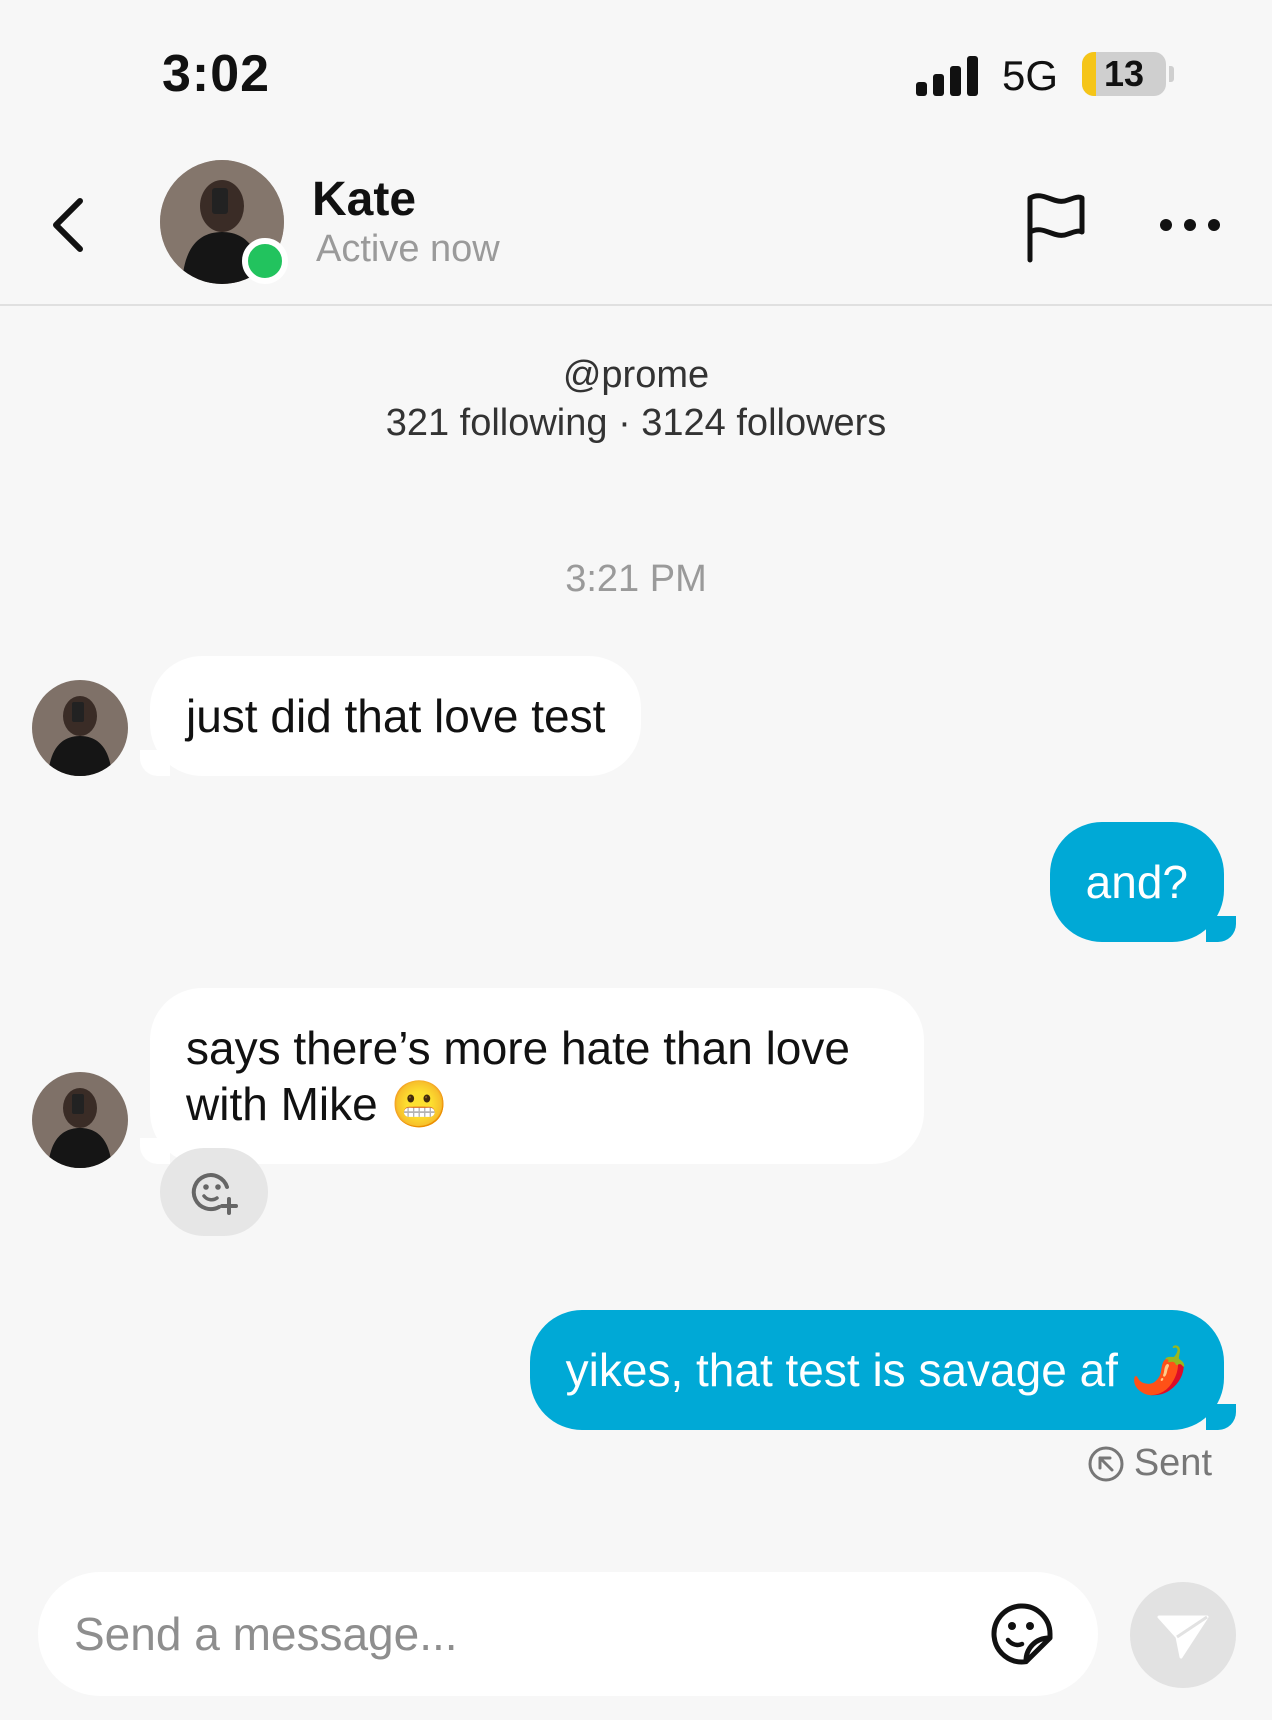 Image resolution: width=1272 pixels, height=1720 pixels. I want to click on profile-handle: @prome, so click(636, 375).